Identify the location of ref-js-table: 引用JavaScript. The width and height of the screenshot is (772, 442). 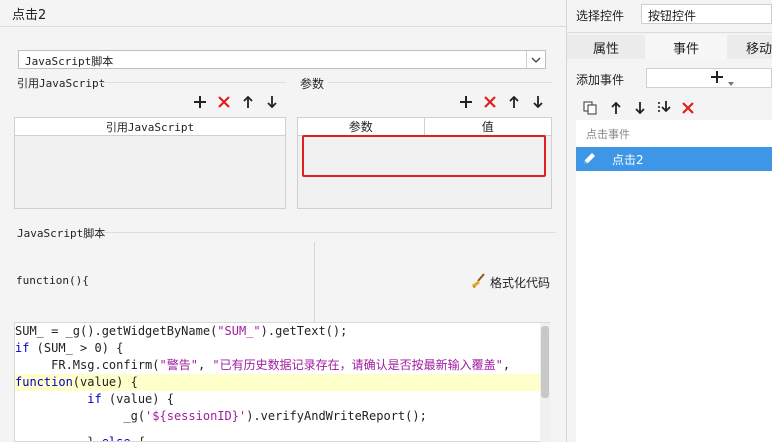
(150, 163).